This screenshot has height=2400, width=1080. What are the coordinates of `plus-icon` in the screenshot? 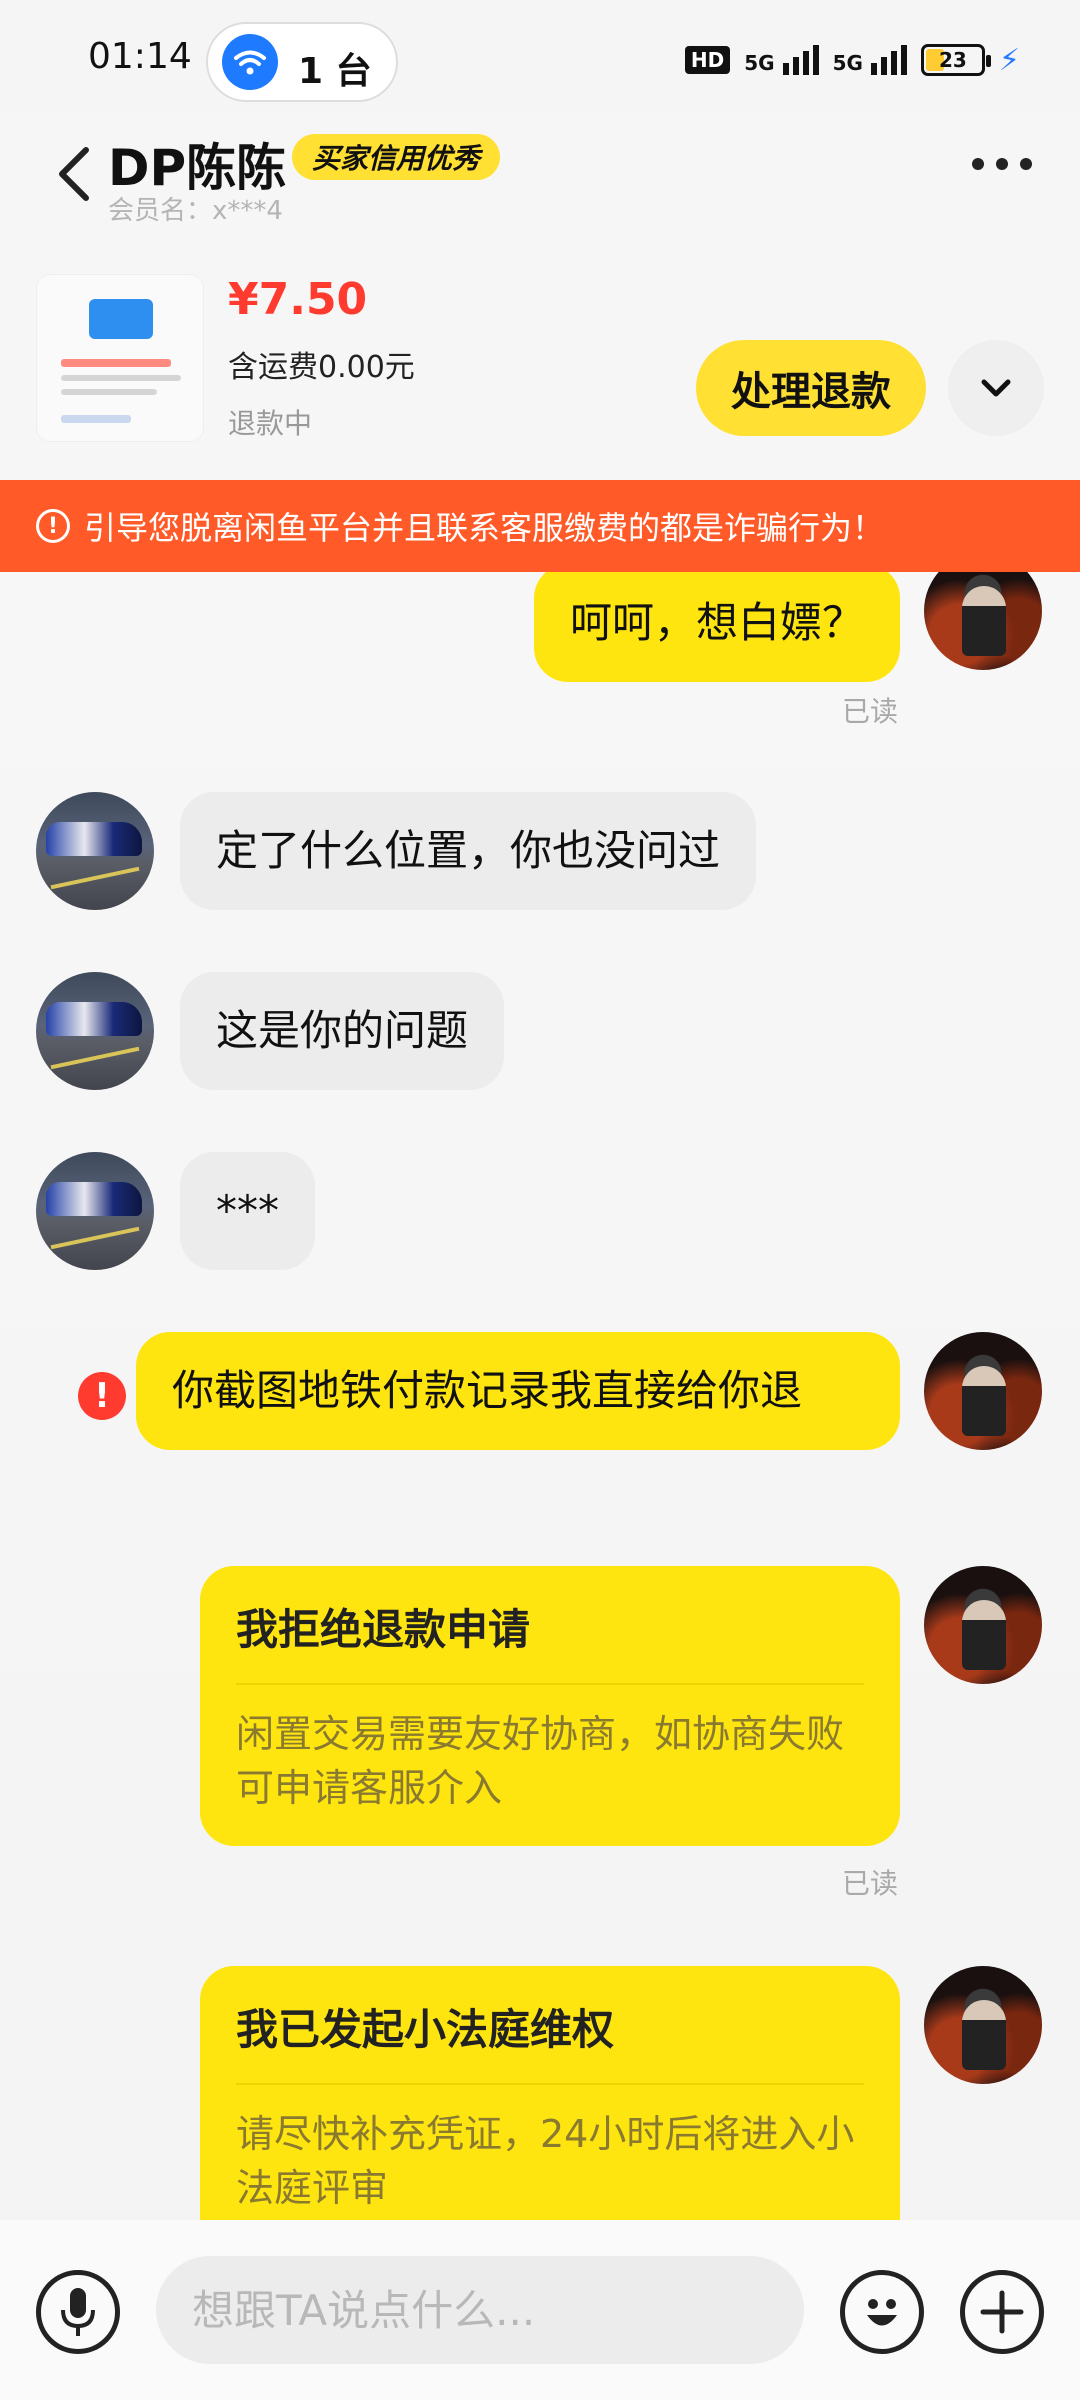 It's located at (1002, 2312).